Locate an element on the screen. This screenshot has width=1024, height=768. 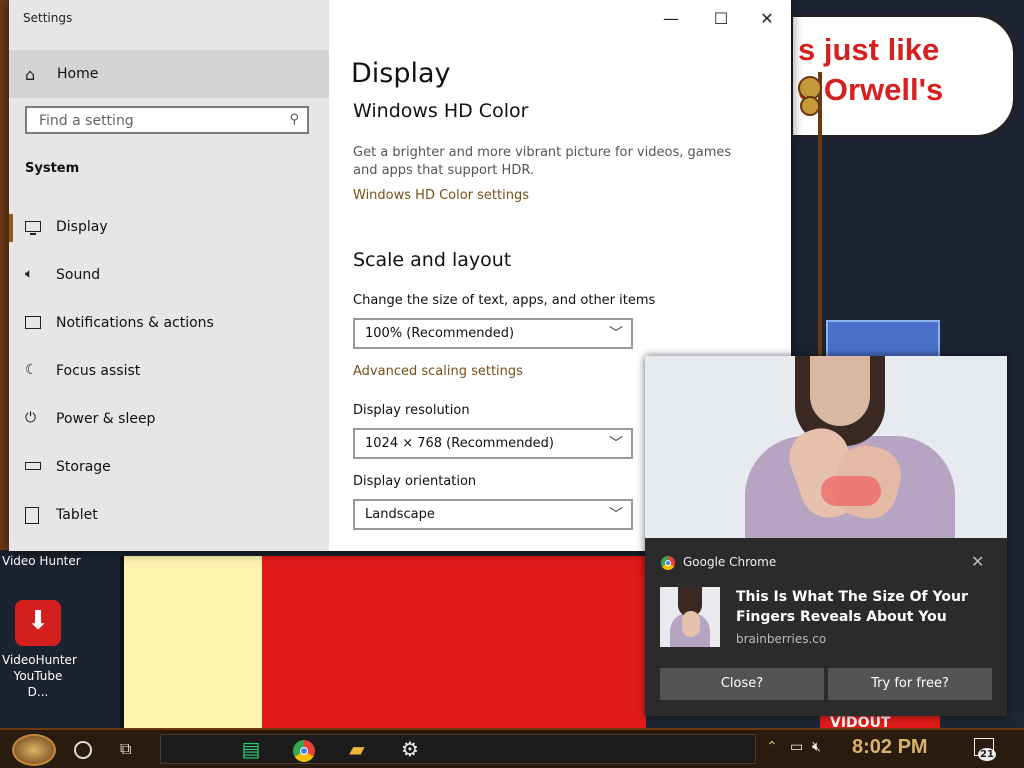
storage-icon is located at coordinates (33, 466).